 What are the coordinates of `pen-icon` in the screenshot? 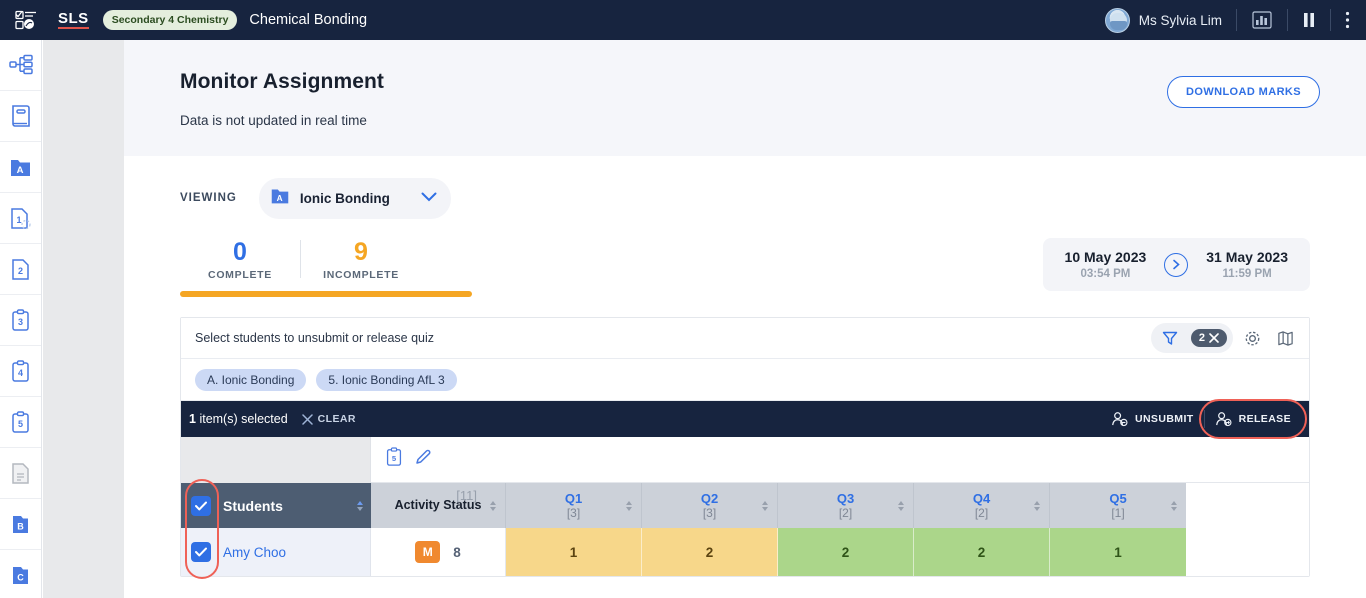 It's located at (423, 459).